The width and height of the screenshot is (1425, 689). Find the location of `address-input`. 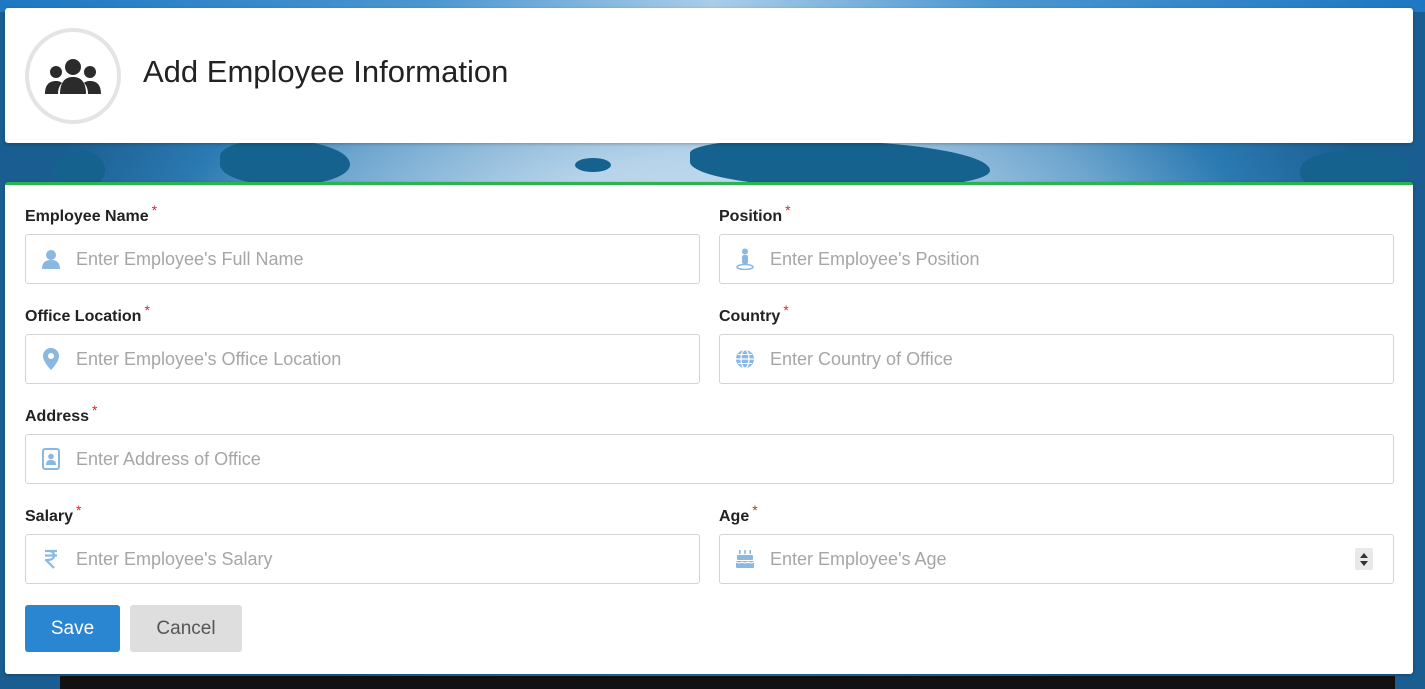

address-input is located at coordinates (734, 459).